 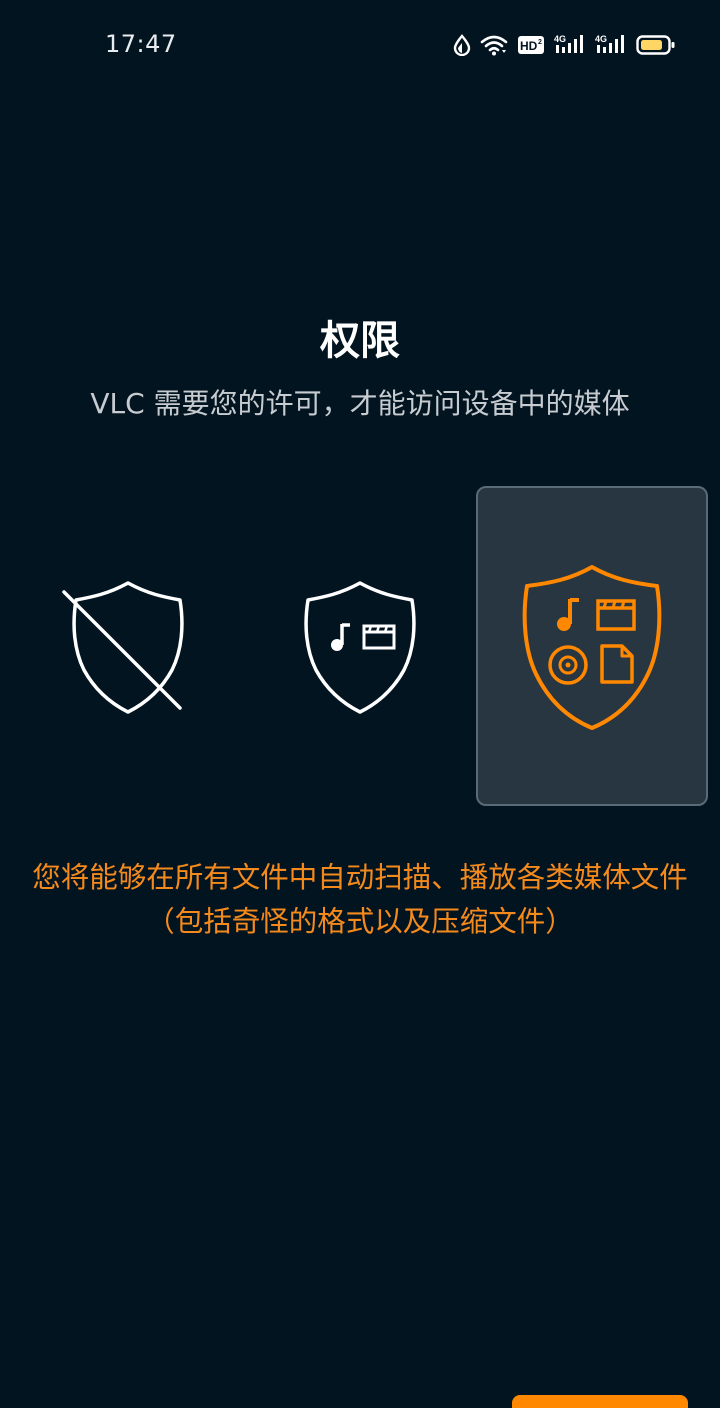 What do you see at coordinates (360, 403) in the screenshot?
I see `page-subtitle: VLC 需要您的许可，才能访问设备中的媒体` at bounding box center [360, 403].